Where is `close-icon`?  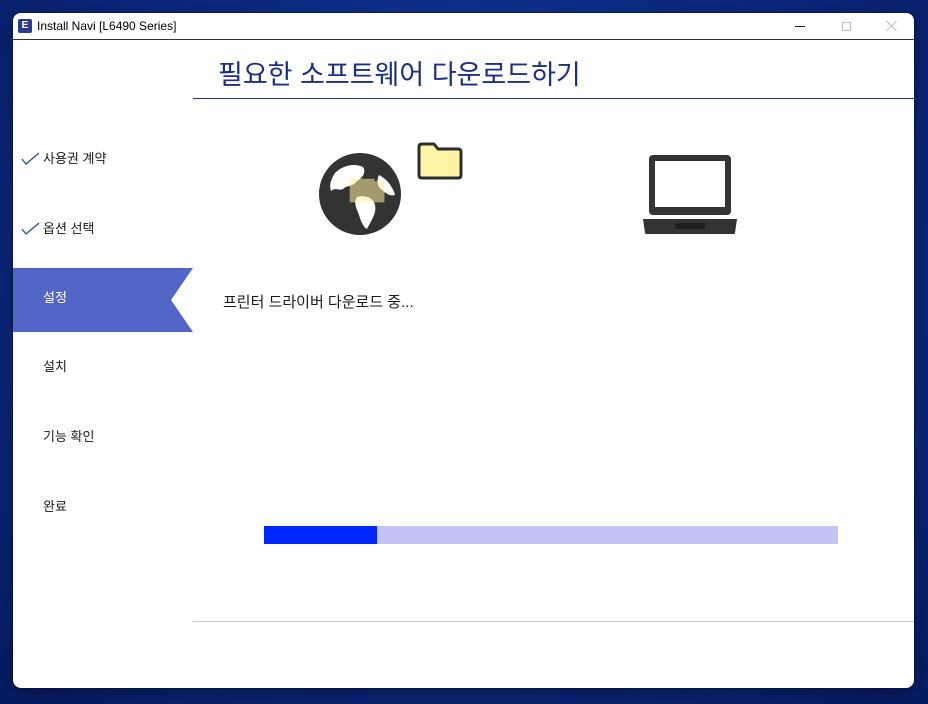 close-icon is located at coordinates (892, 26).